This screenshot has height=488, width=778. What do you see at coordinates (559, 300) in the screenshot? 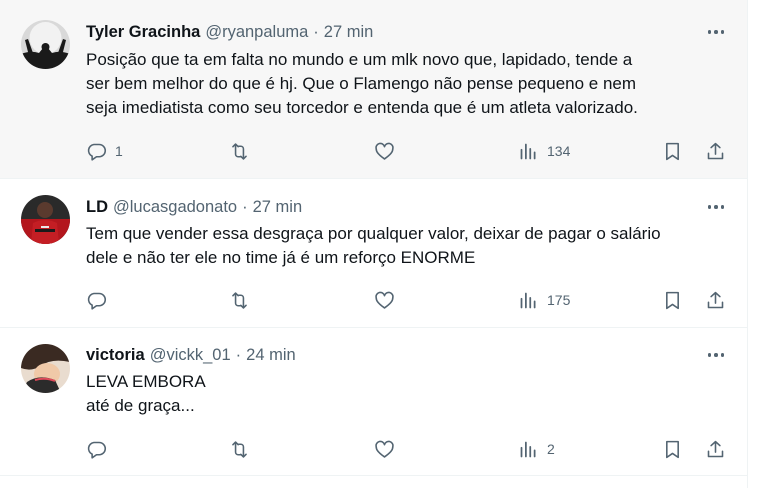
I see `view-count: 175` at bounding box center [559, 300].